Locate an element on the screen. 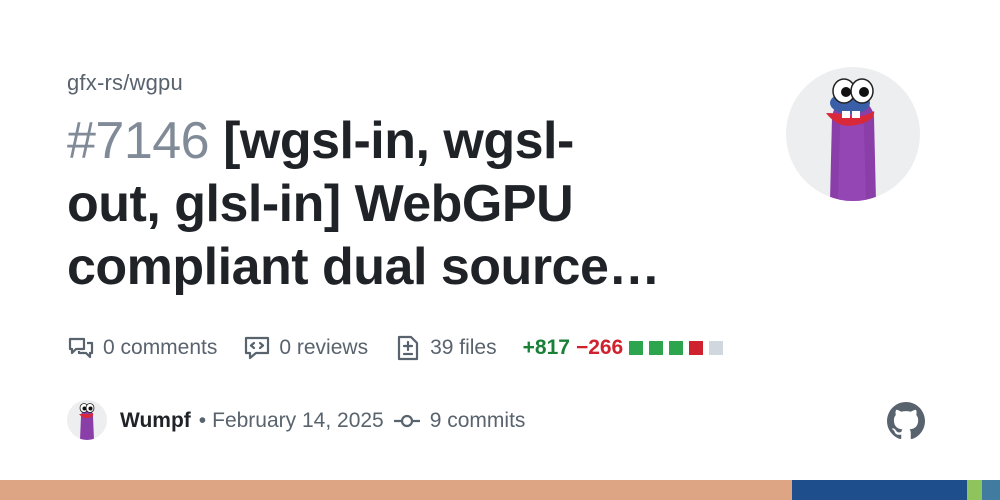 Image resolution: width=1000 pixels, height=500 pixels. author-avatar-small is located at coordinates (87, 420).